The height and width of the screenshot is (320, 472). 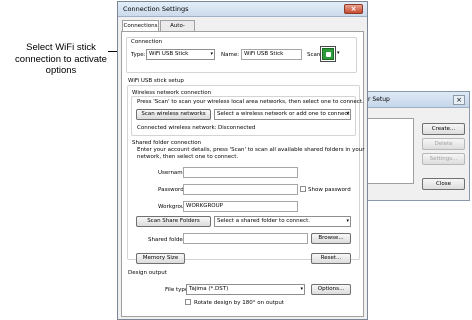 What do you see at coordinates (353, 9) in the screenshot?
I see `close-icon: ×` at bounding box center [353, 9].